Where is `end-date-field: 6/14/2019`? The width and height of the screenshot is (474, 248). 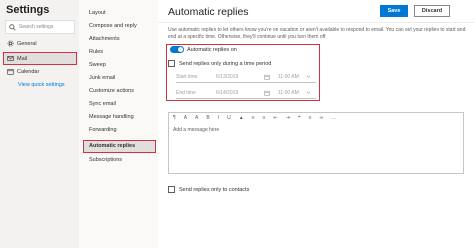 end-date-field: 6/14/2019 is located at coordinates (240, 93).